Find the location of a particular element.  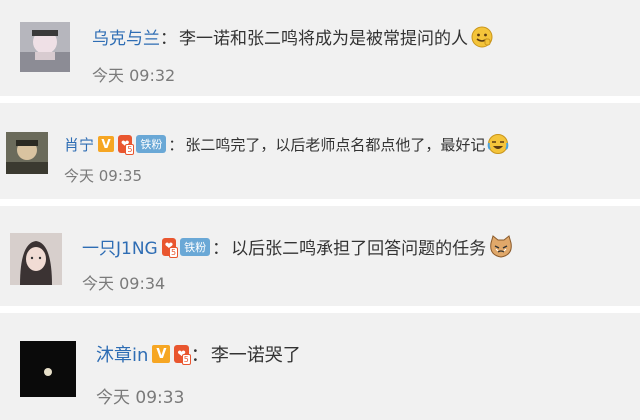

comment-time: 今天 09:32 is located at coordinates (134, 75).